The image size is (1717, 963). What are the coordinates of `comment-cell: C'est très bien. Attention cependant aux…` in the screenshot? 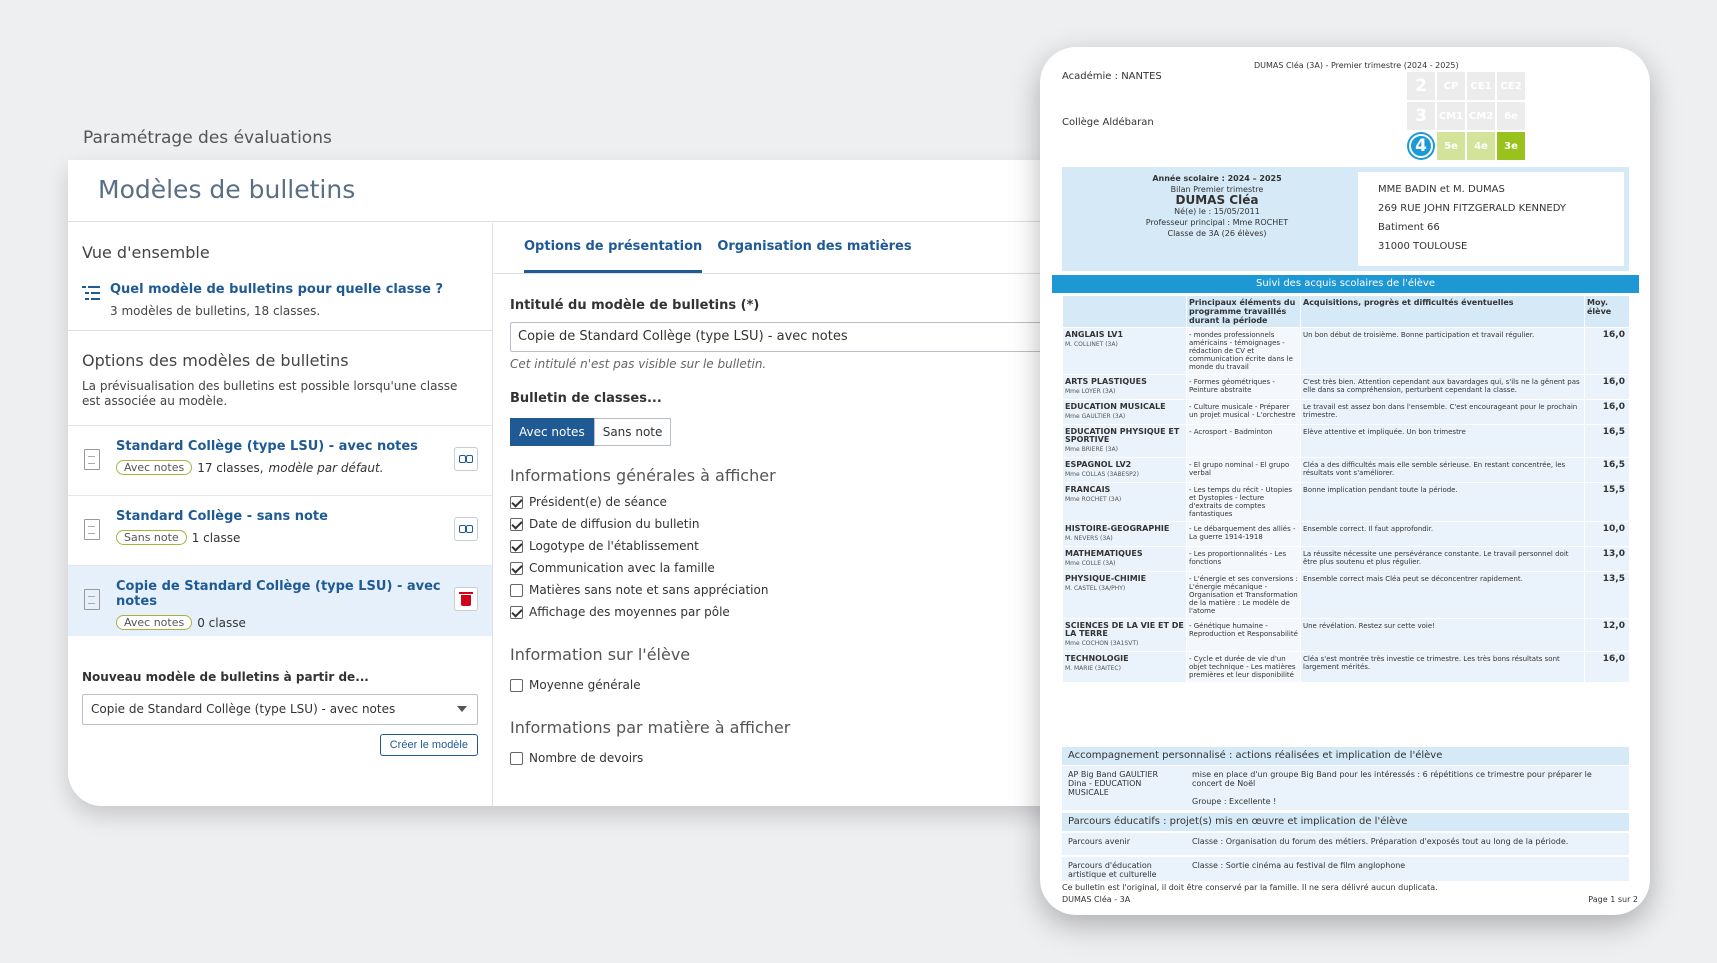 It's located at (1442, 387).